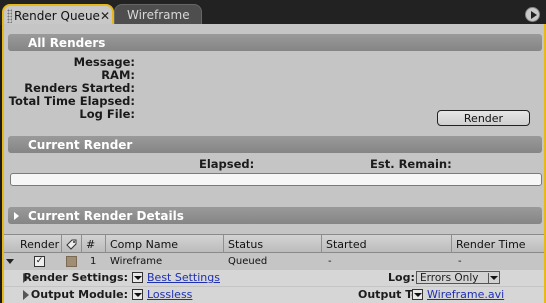 The width and height of the screenshot is (546, 303). I want to click on tab-render-queue: Render Queue ✕, so click(58, 14).